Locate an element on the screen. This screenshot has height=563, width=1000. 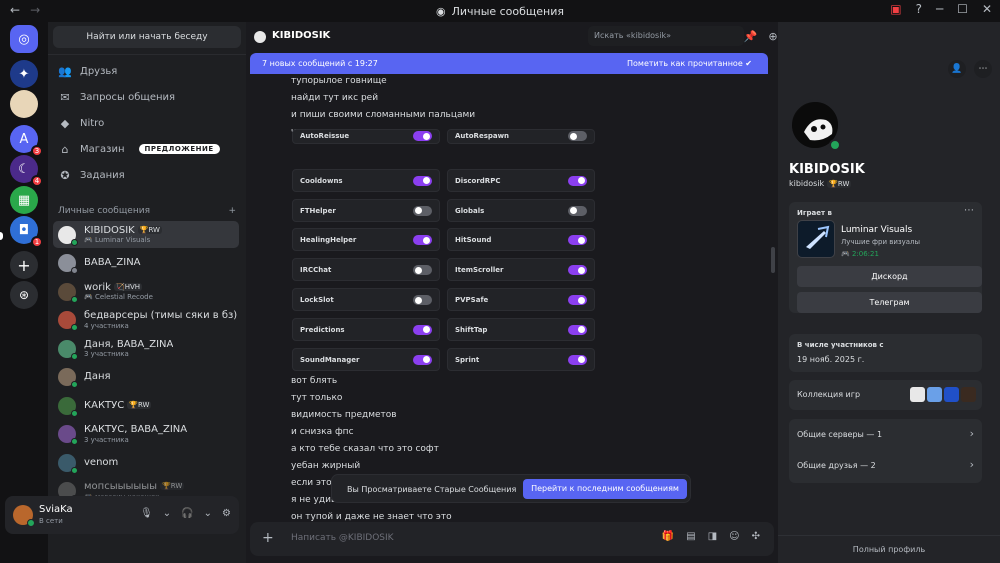
clan-tag: 🏆RW is located at coordinates (839, 183).